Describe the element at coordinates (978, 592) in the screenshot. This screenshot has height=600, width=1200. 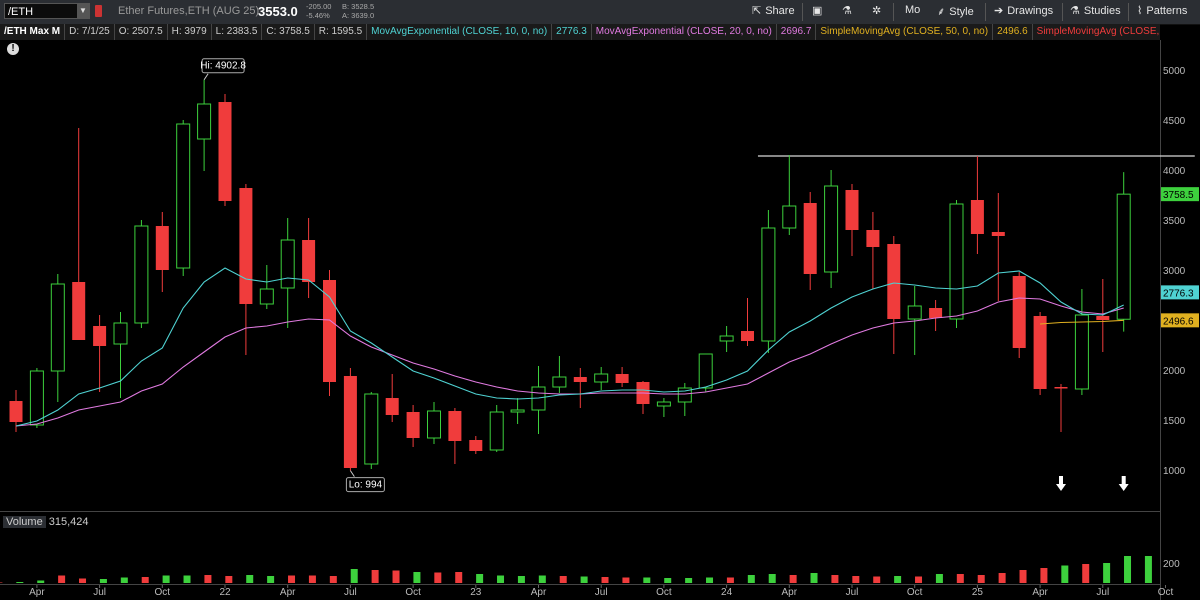
I see `time-tick-label: 25` at that location.